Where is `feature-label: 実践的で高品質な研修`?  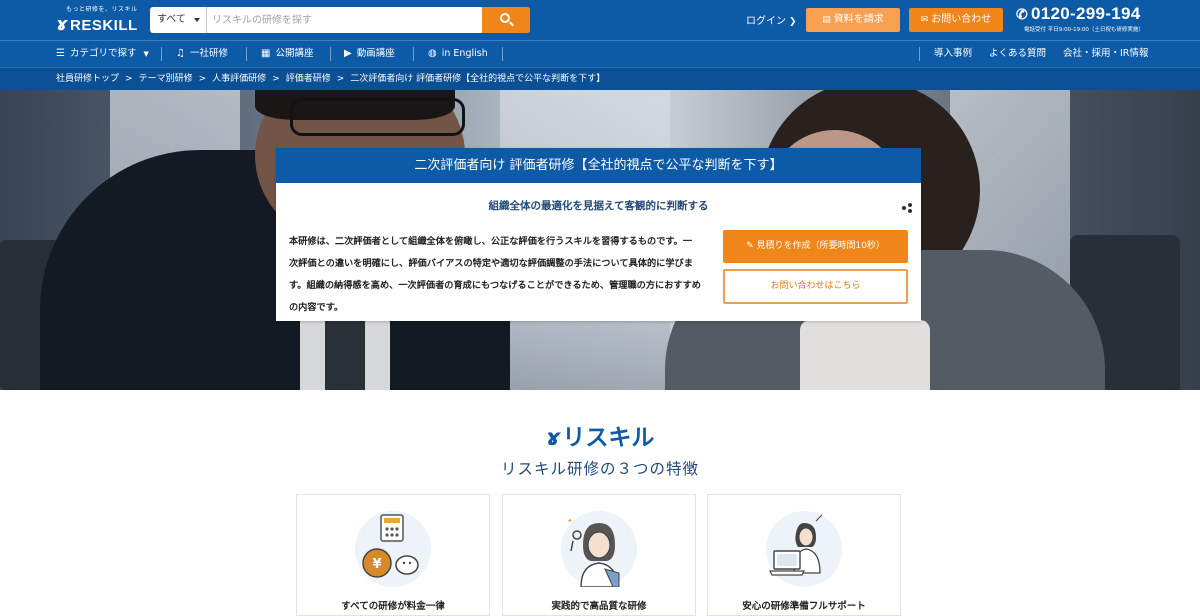 feature-label: 実践的で高品質な研修 is located at coordinates (599, 606).